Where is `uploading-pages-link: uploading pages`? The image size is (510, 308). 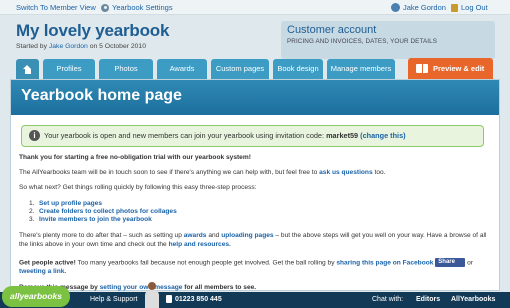
uploading-pages-link: uploading pages is located at coordinates (247, 235).